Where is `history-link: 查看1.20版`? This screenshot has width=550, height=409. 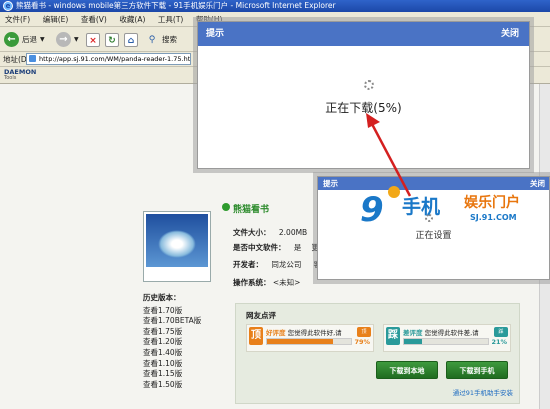
history-link: 查看1.20版 is located at coordinates (172, 342).